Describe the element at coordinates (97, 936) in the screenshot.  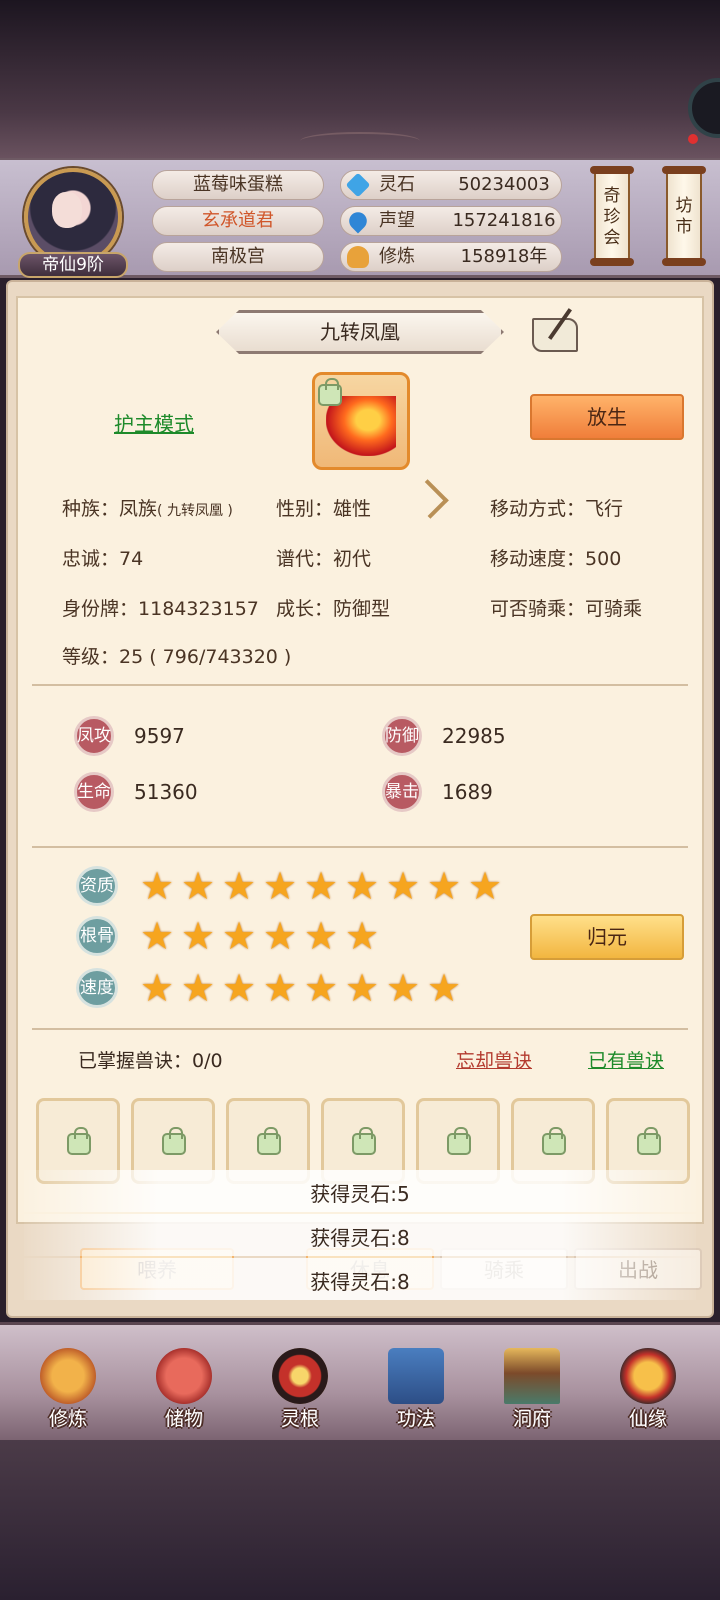
I see `bone-badge: 根骨` at that location.